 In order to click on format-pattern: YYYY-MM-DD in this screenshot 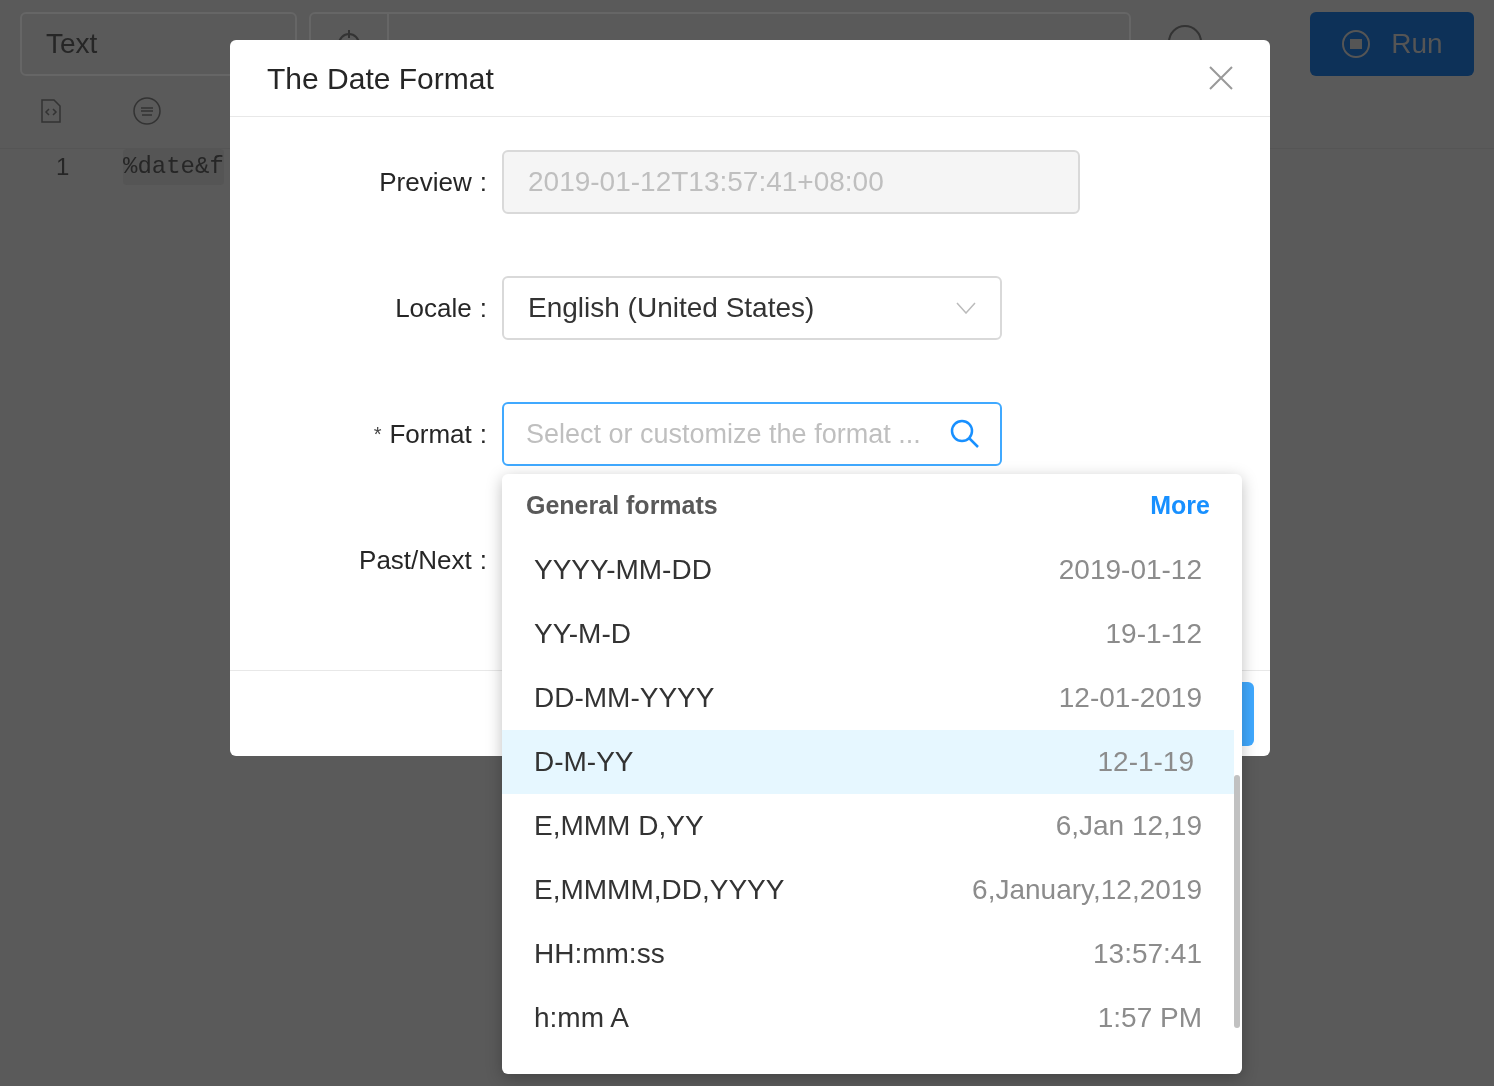, I will do `click(623, 570)`.